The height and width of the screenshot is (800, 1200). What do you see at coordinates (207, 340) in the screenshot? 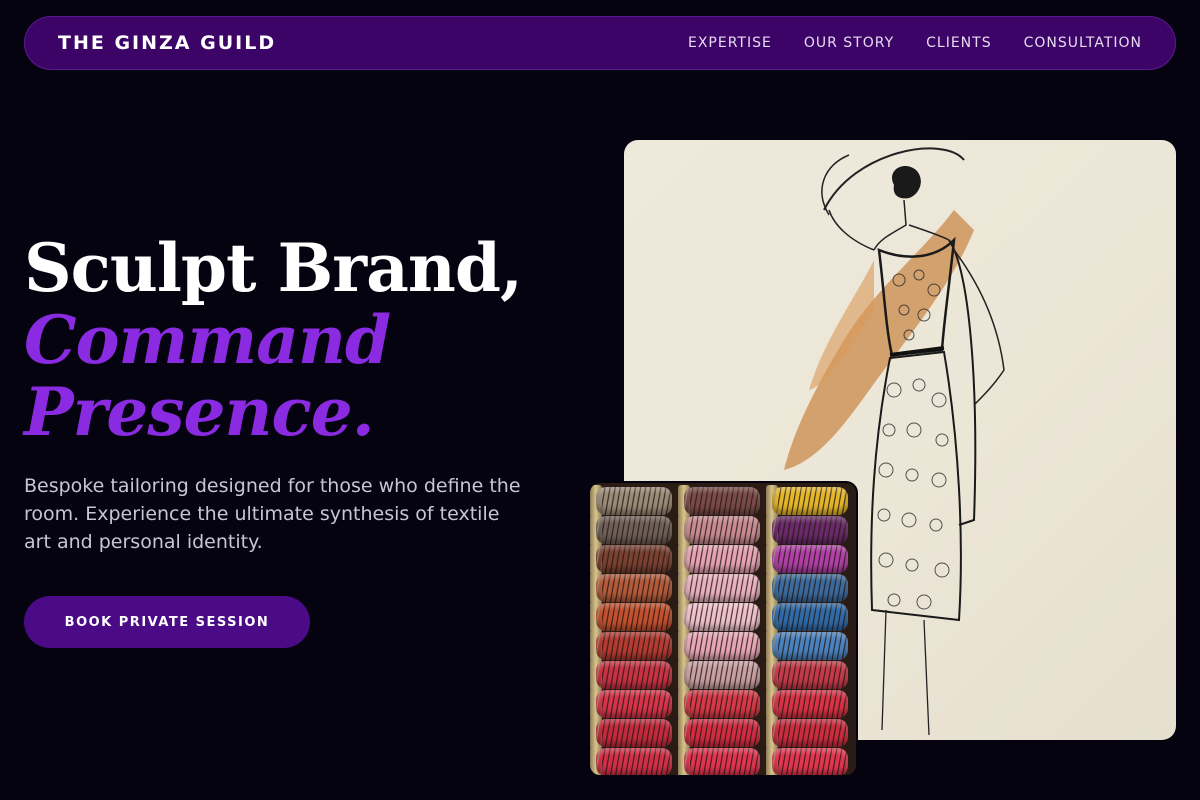
I see `hero-title-line2: Command` at bounding box center [207, 340].